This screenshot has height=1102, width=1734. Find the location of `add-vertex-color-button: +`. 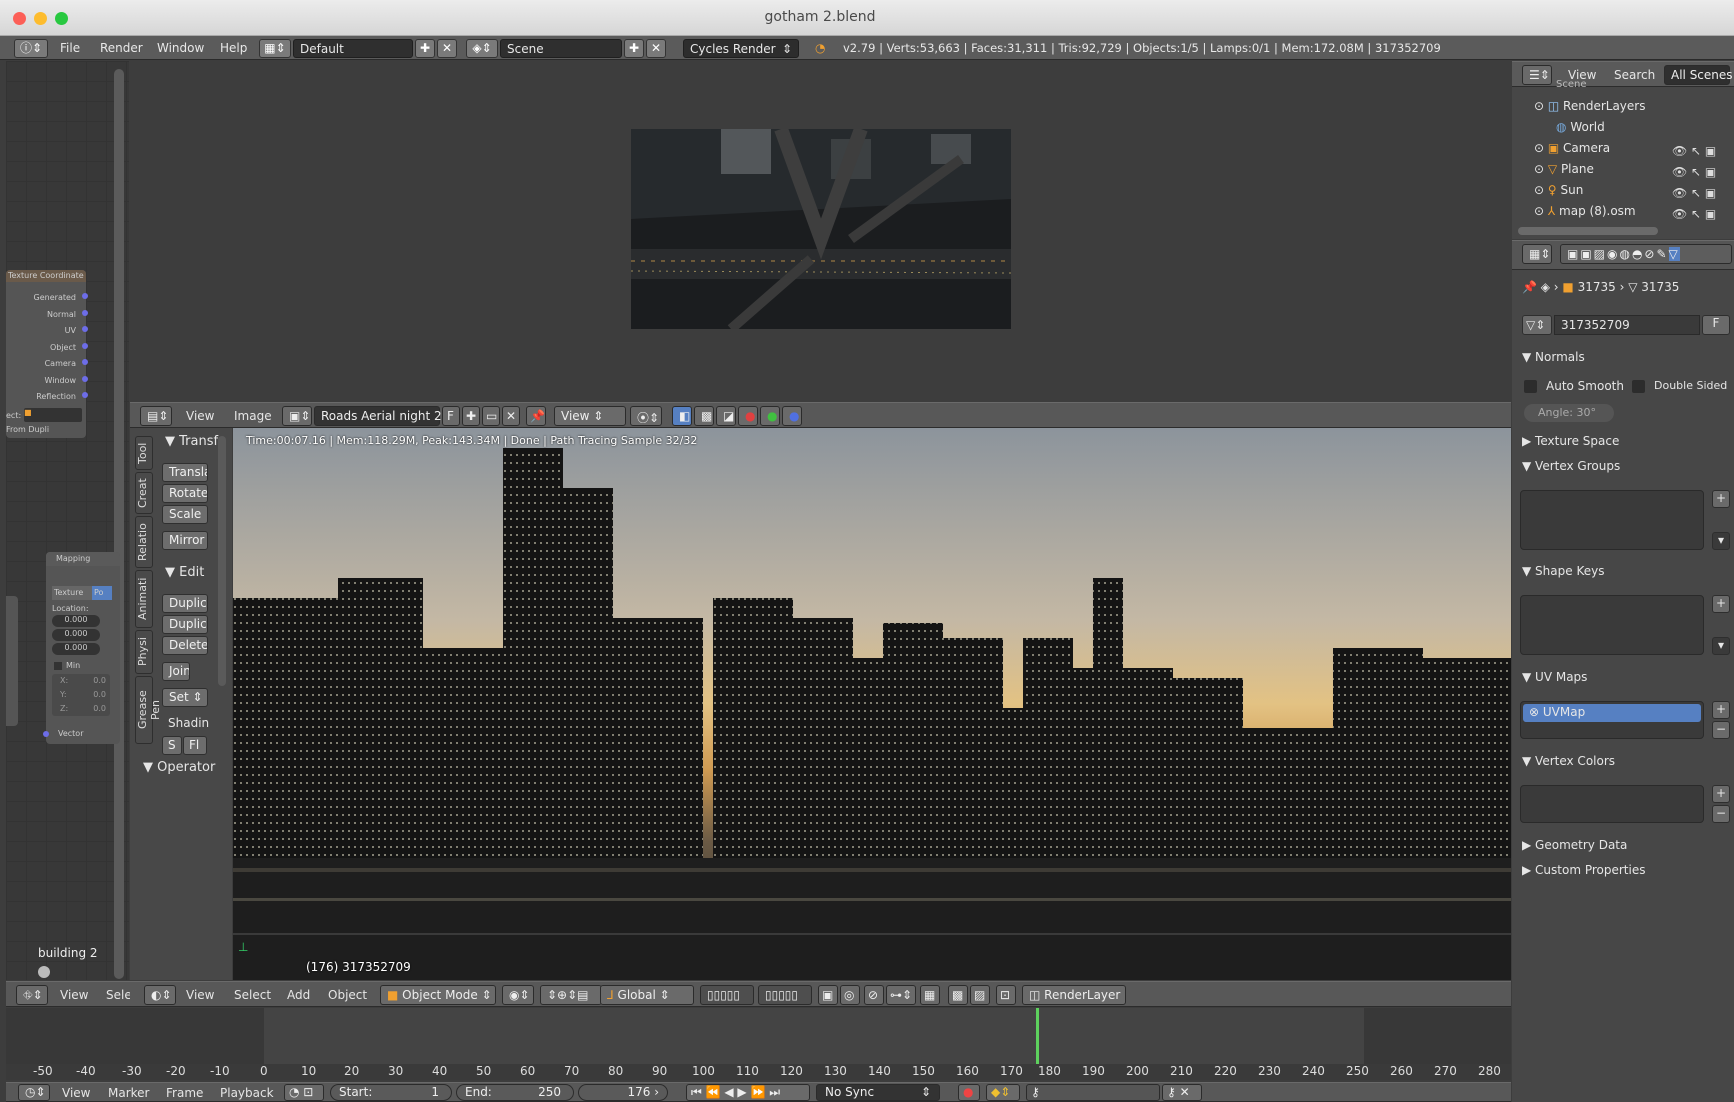

add-vertex-color-button: + is located at coordinates (1721, 794).